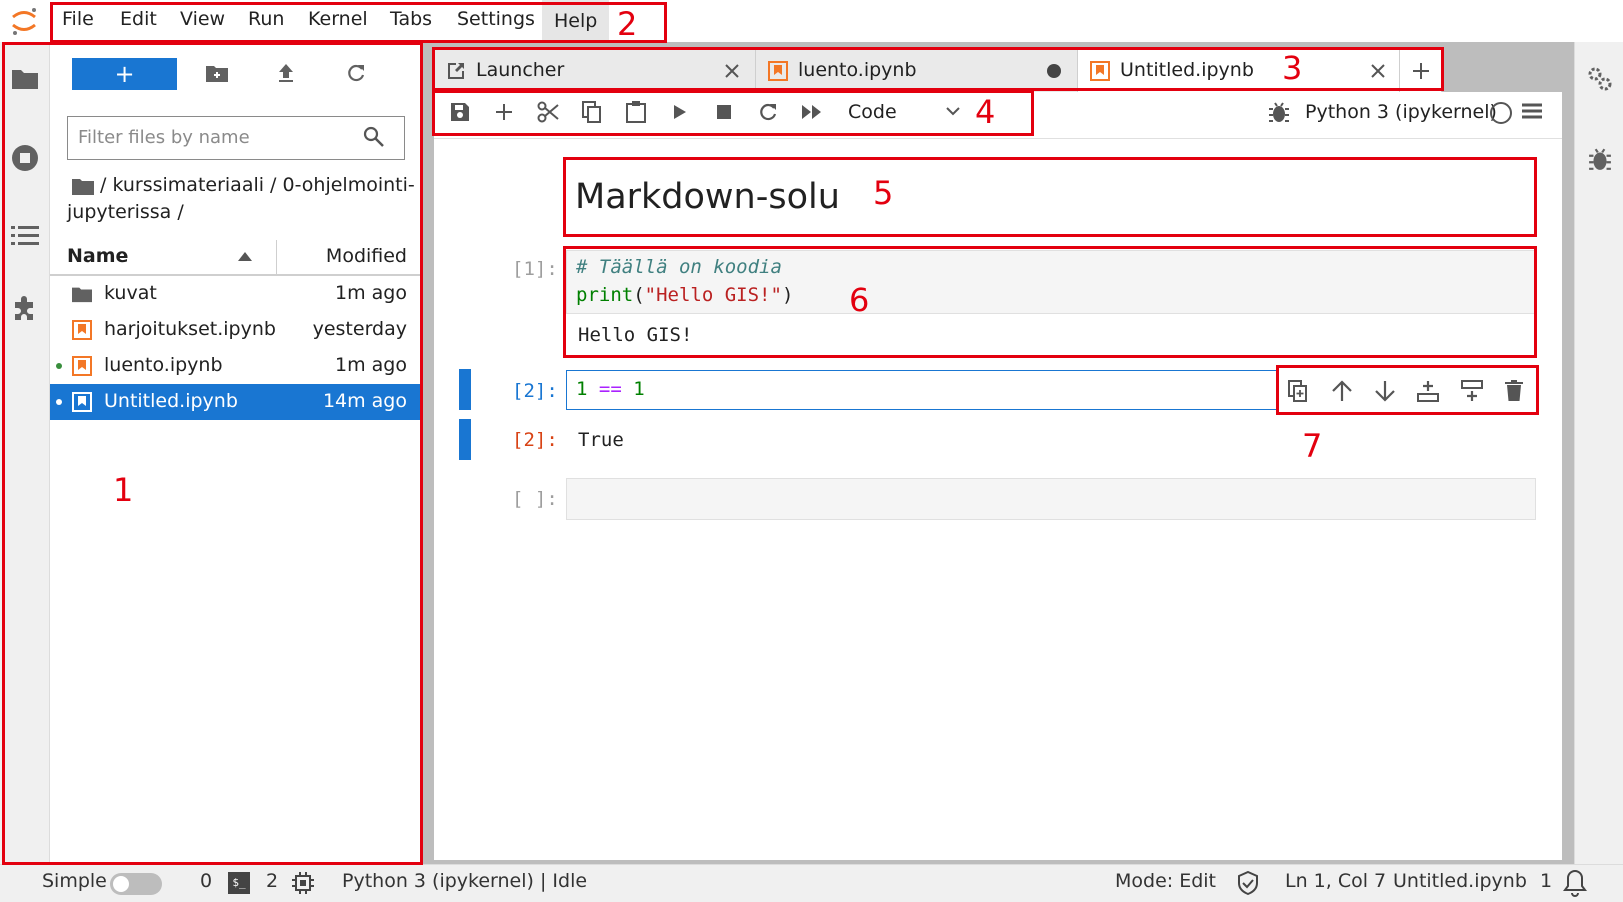 Image resolution: width=1623 pixels, height=902 pixels. What do you see at coordinates (1460, 881) in the screenshot?
I see `current-file: Untitled.ipynb` at bounding box center [1460, 881].